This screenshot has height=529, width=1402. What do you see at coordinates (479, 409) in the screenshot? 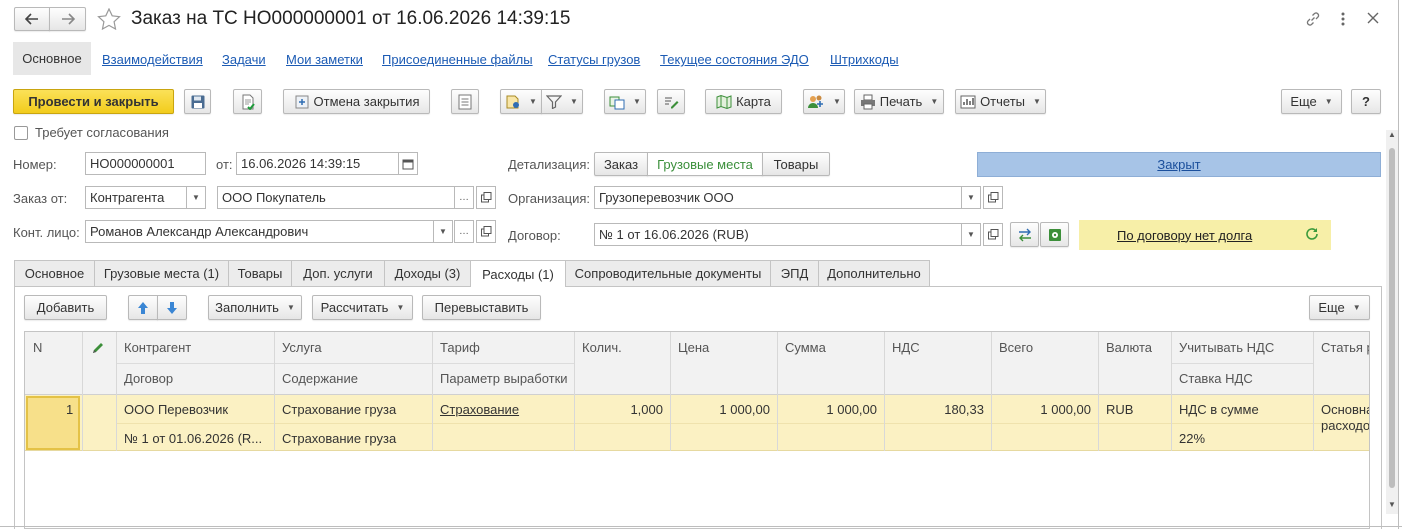
I see `cell-tariff-link: Страхование` at bounding box center [479, 409].